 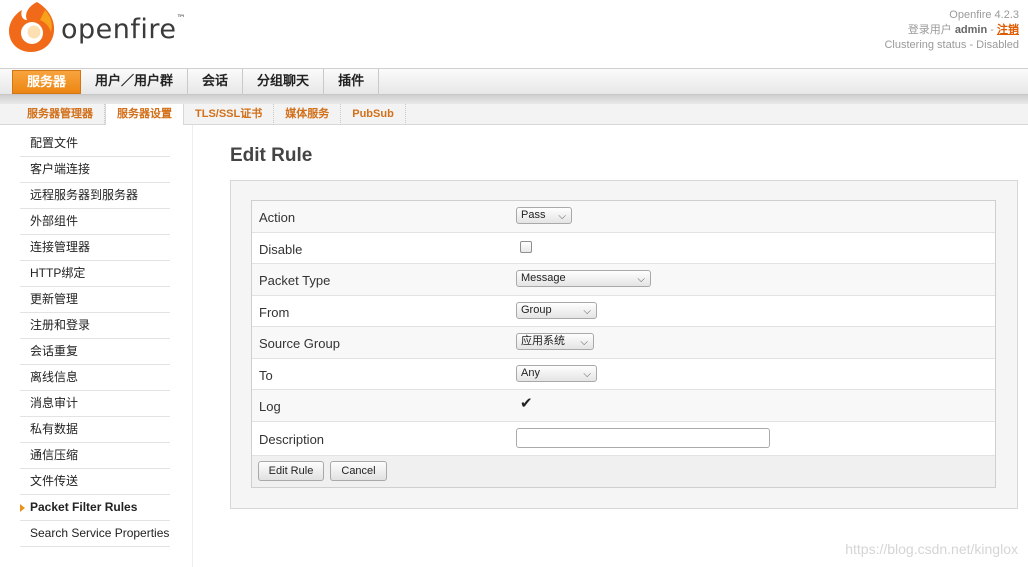 I want to click on watermark: https://blog.csdn.net/kinglox, so click(x=931, y=549).